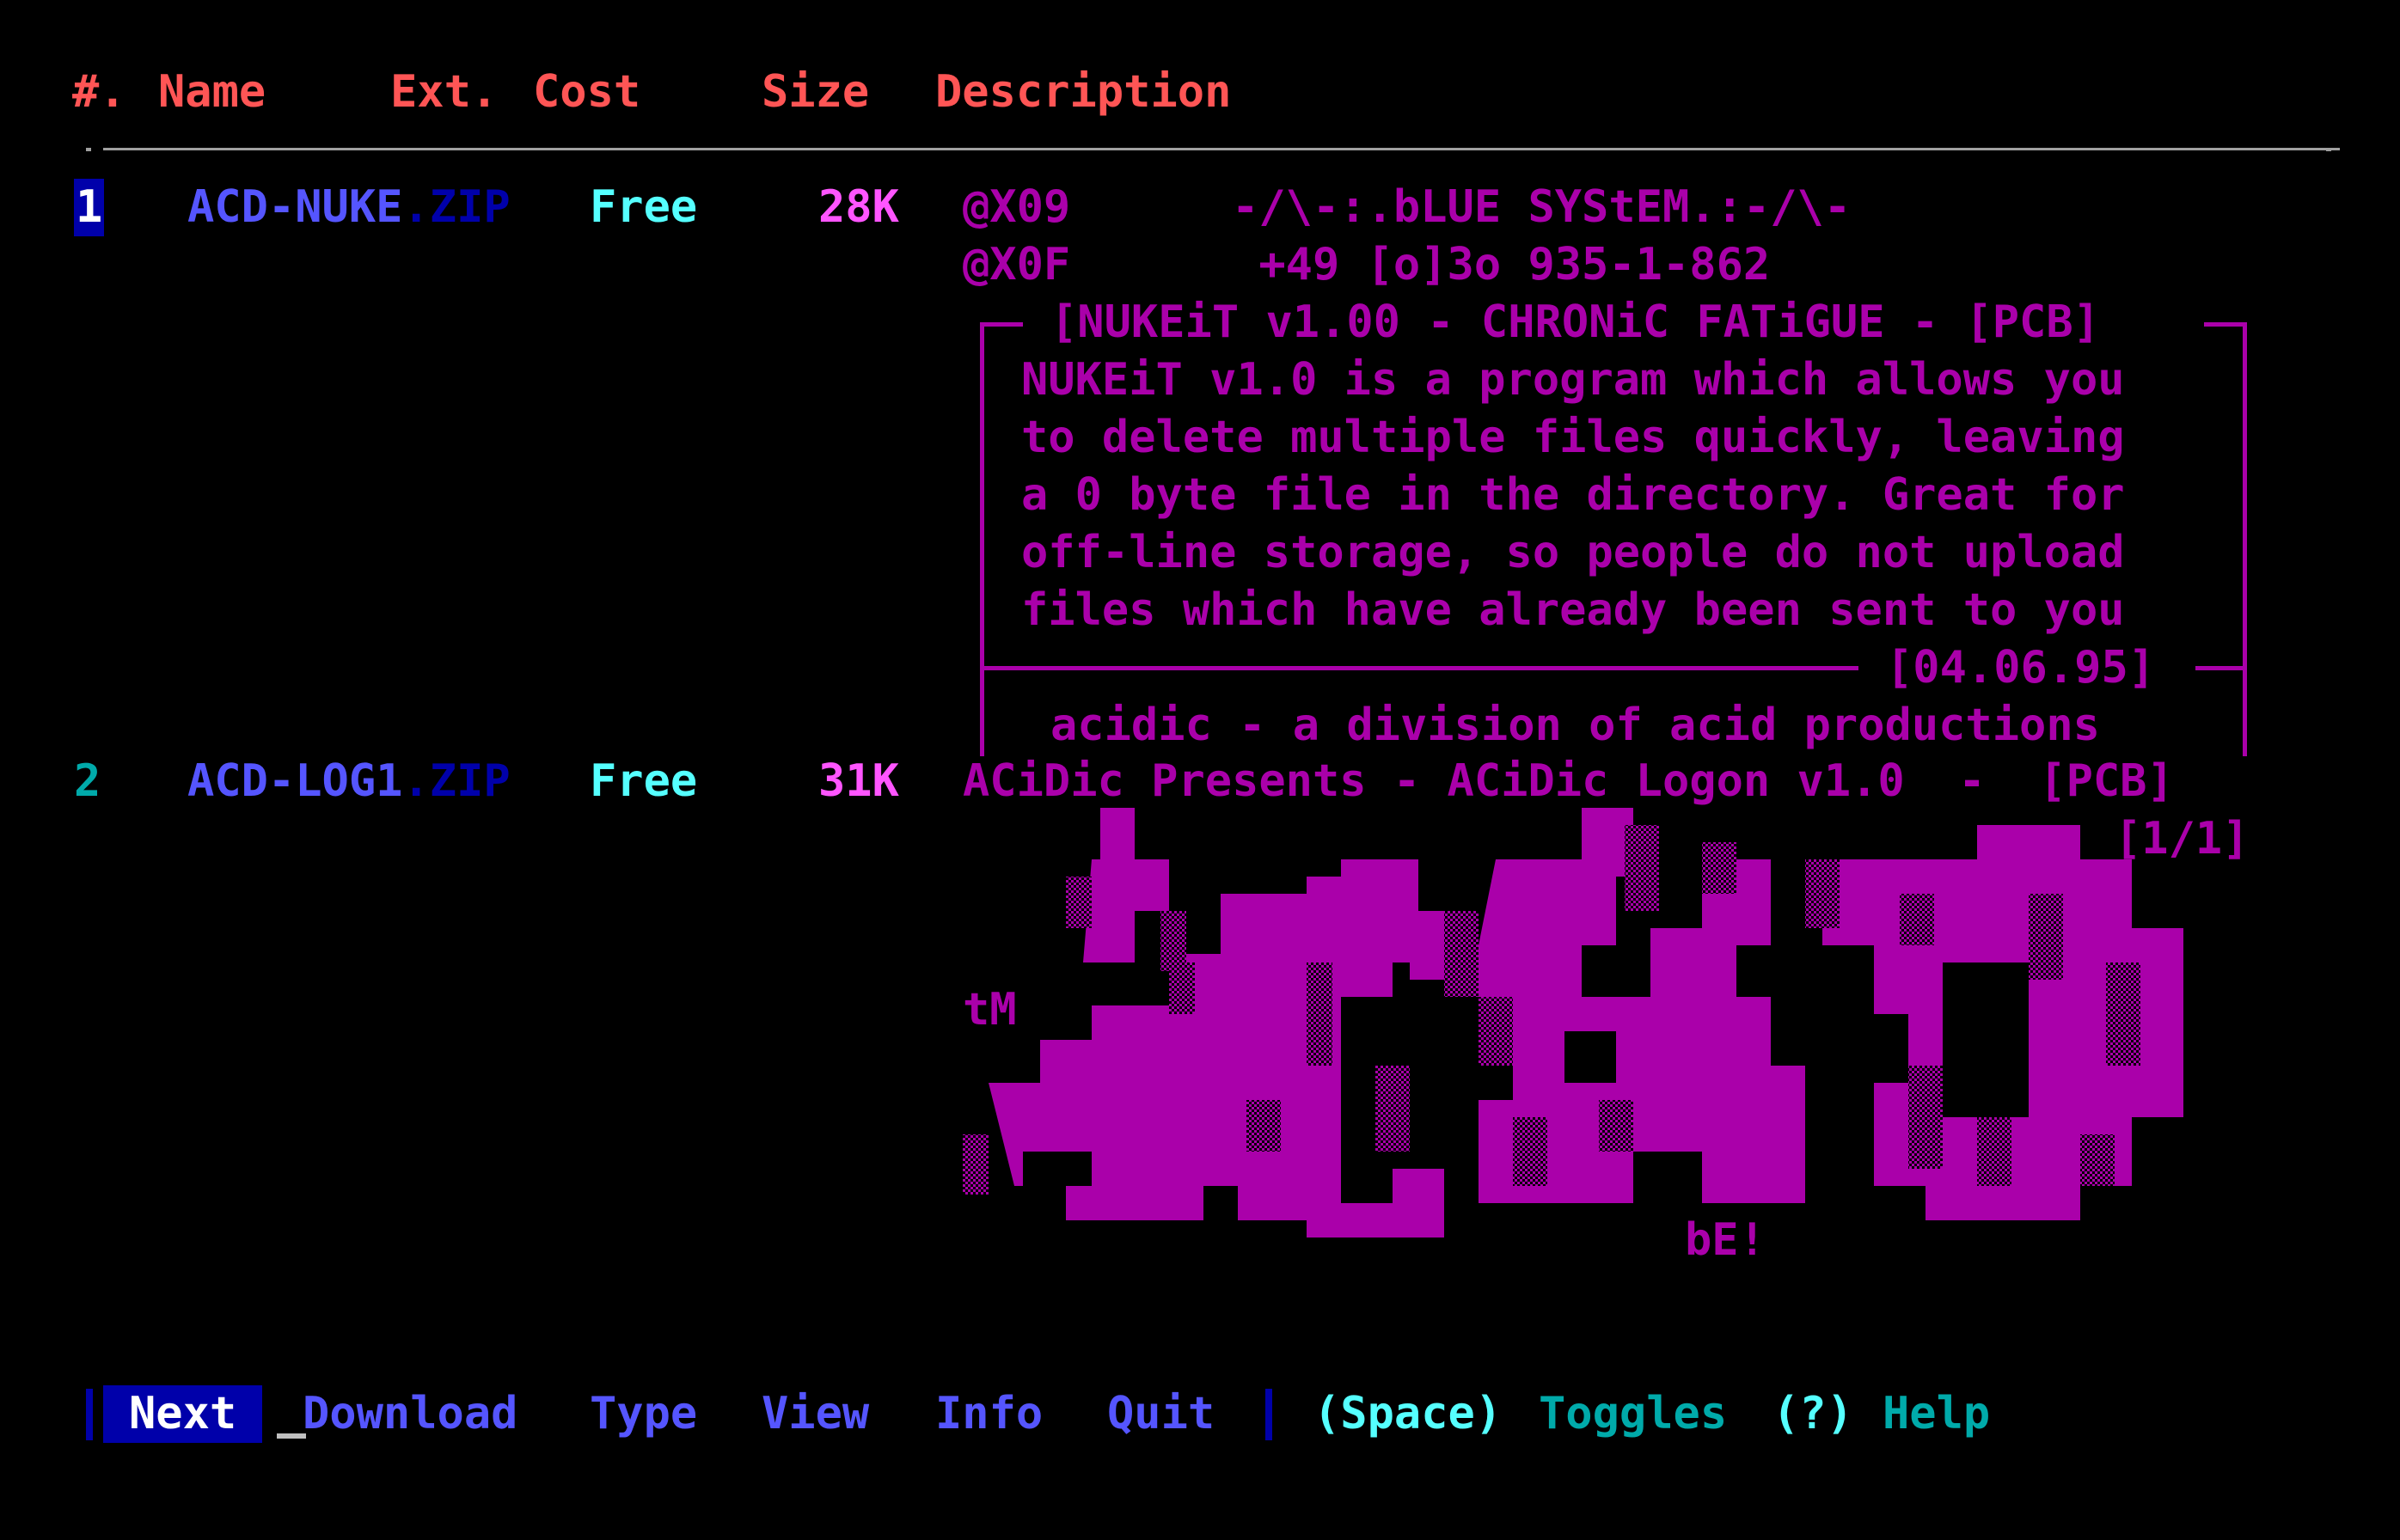  I want to click on column-header-ext: Ext., so click(444, 92).